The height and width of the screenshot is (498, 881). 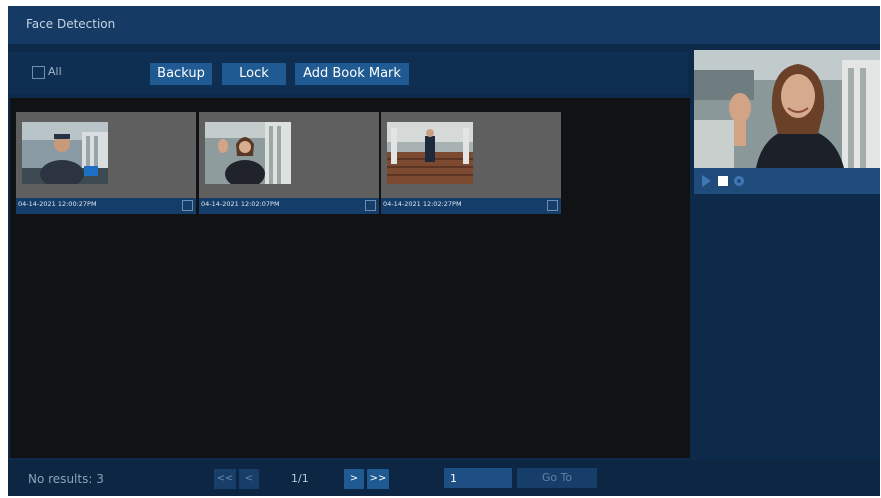 I want to click on timestamp-bar: 04-14-2021 12:00:27PM, so click(x=106, y=206).